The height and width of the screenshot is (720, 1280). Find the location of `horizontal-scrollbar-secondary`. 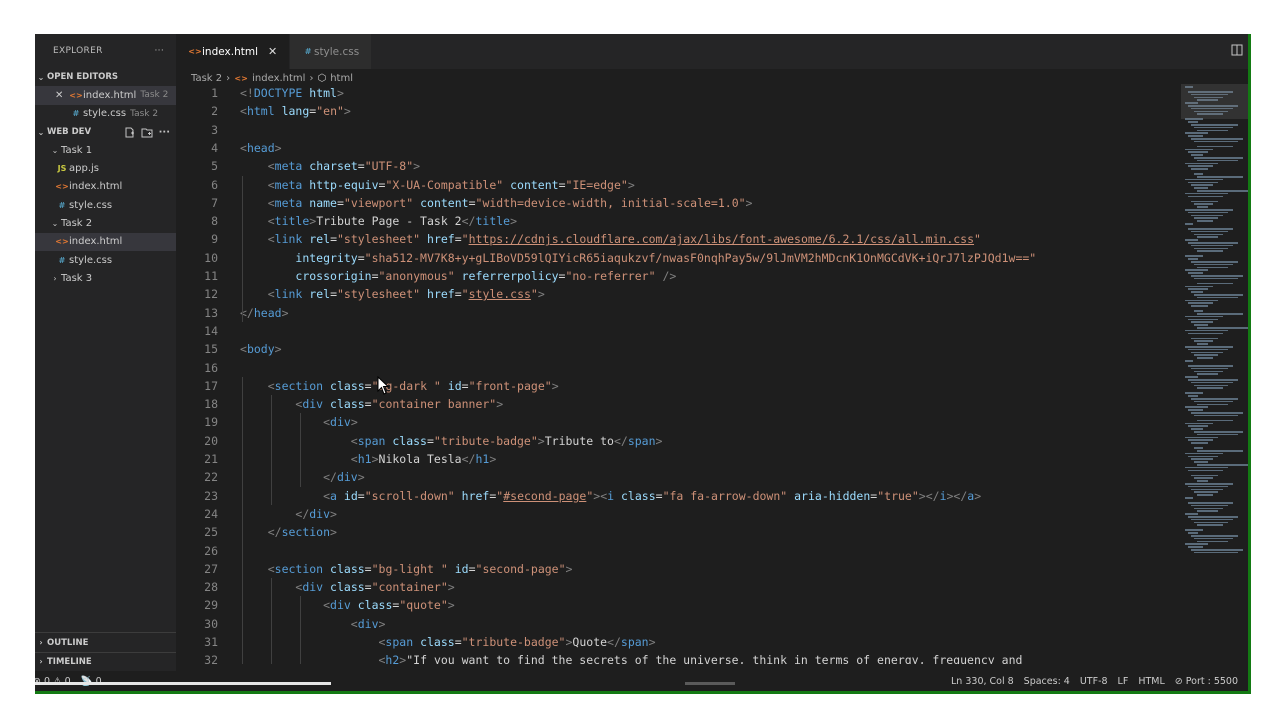

horizontal-scrollbar-secondary is located at coordinates (710, 683).